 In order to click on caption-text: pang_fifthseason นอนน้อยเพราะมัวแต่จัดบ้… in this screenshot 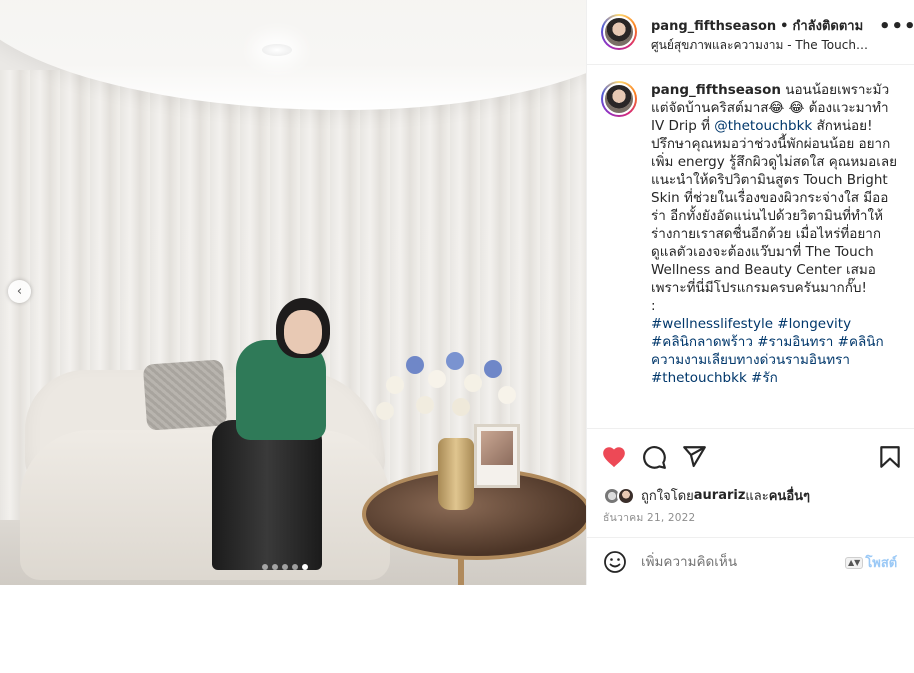, I will do `click(776, 234)`.